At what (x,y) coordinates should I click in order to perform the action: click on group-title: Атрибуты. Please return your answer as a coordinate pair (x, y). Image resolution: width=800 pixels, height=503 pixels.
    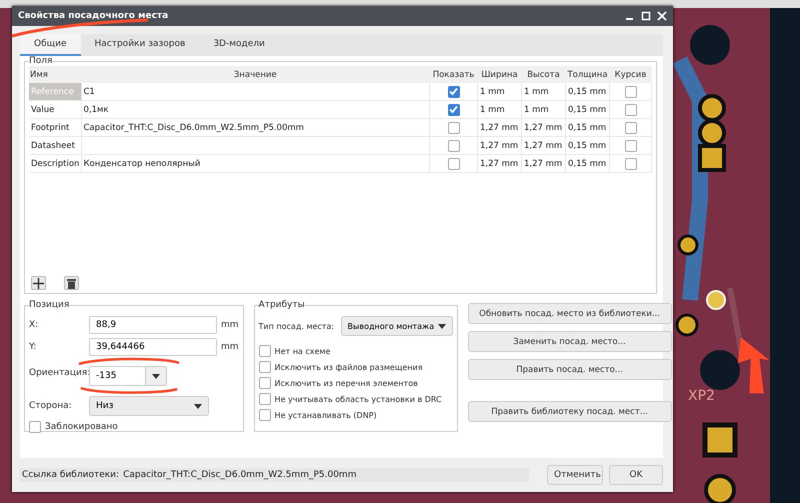
    Looking at the image, I should click on (281, 305).